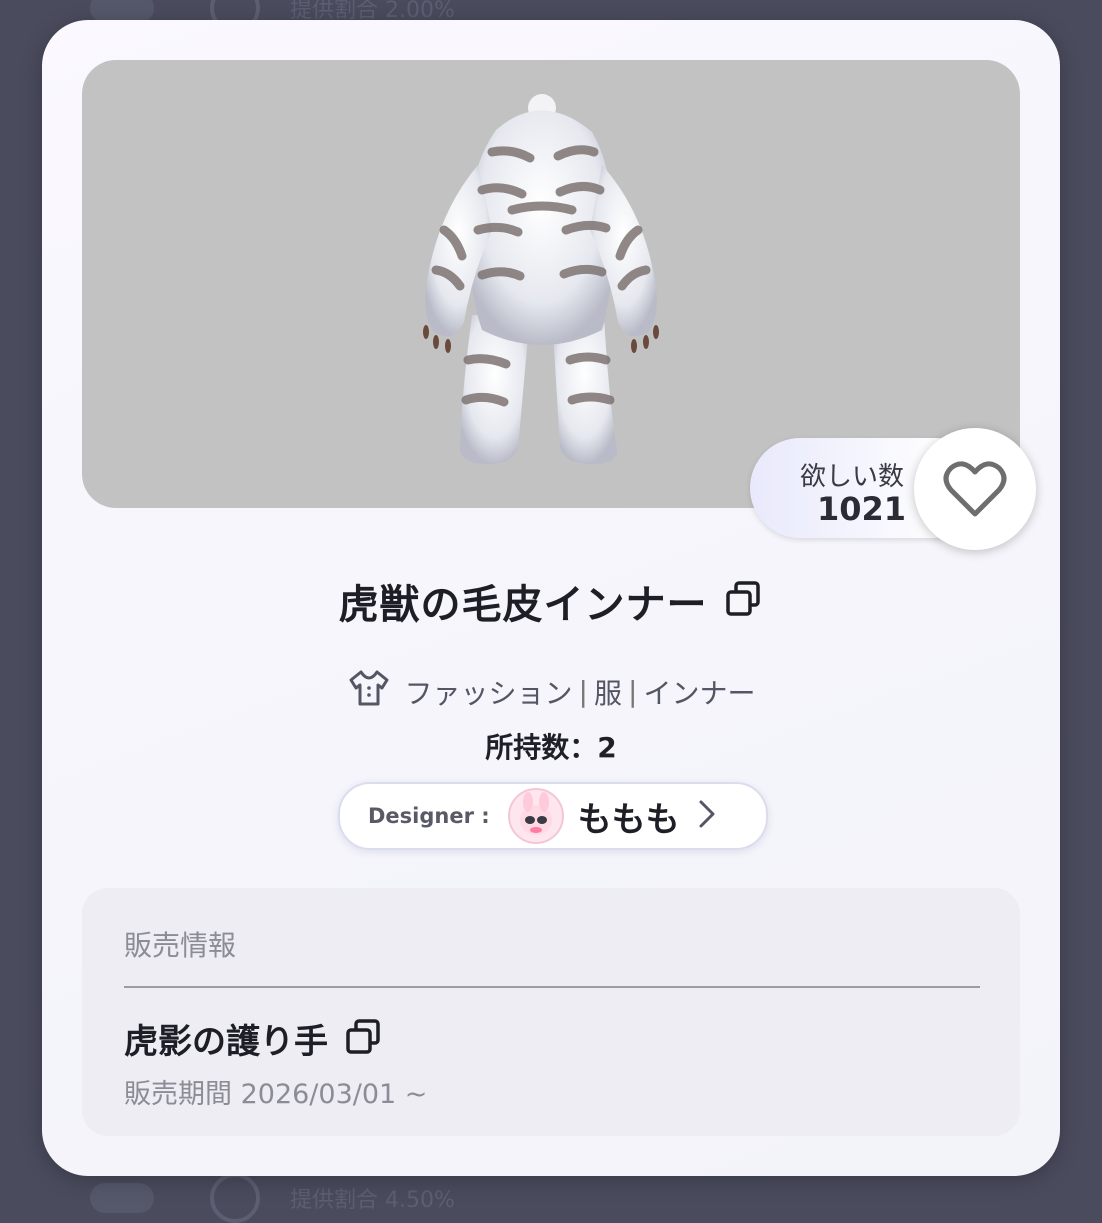 This screenshot has width=1102, height=1223. What do you see at coordinates (272, 1198) in the screenshot?
I see `background-list-row: 提供割合 4.50%` at bounding box center [272, 1198].